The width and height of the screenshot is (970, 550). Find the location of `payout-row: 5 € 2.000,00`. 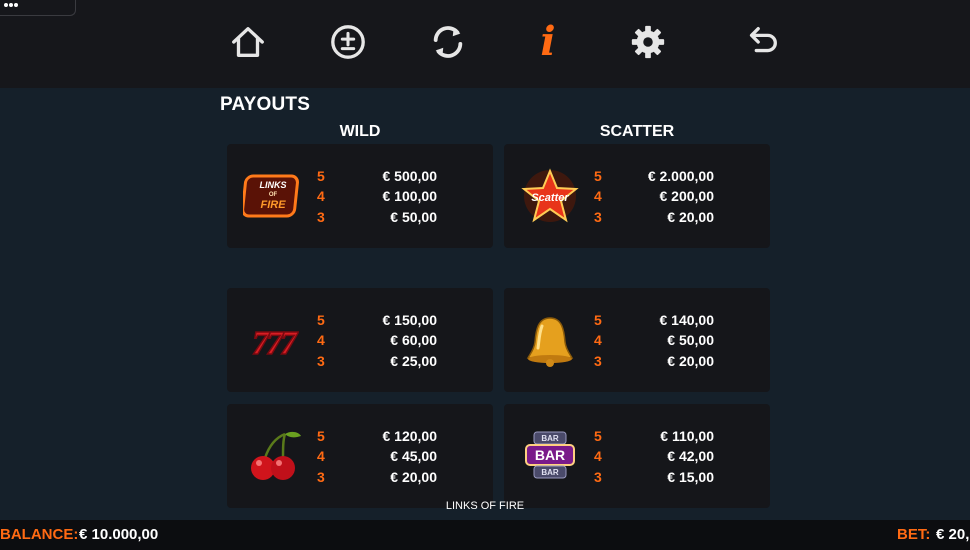

payout-row: 5 € 2.000,00 is located at coordinates (674, 178).